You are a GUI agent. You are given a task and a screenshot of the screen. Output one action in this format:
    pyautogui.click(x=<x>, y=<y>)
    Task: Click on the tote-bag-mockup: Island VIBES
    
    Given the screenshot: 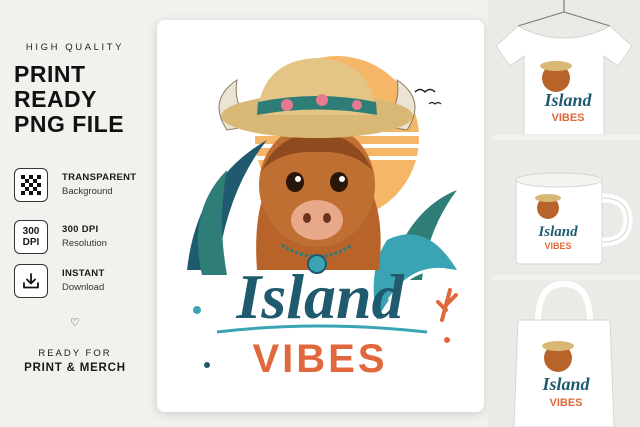 What is the action you would take?
    pyautogui.click(x=564, y=353)
    